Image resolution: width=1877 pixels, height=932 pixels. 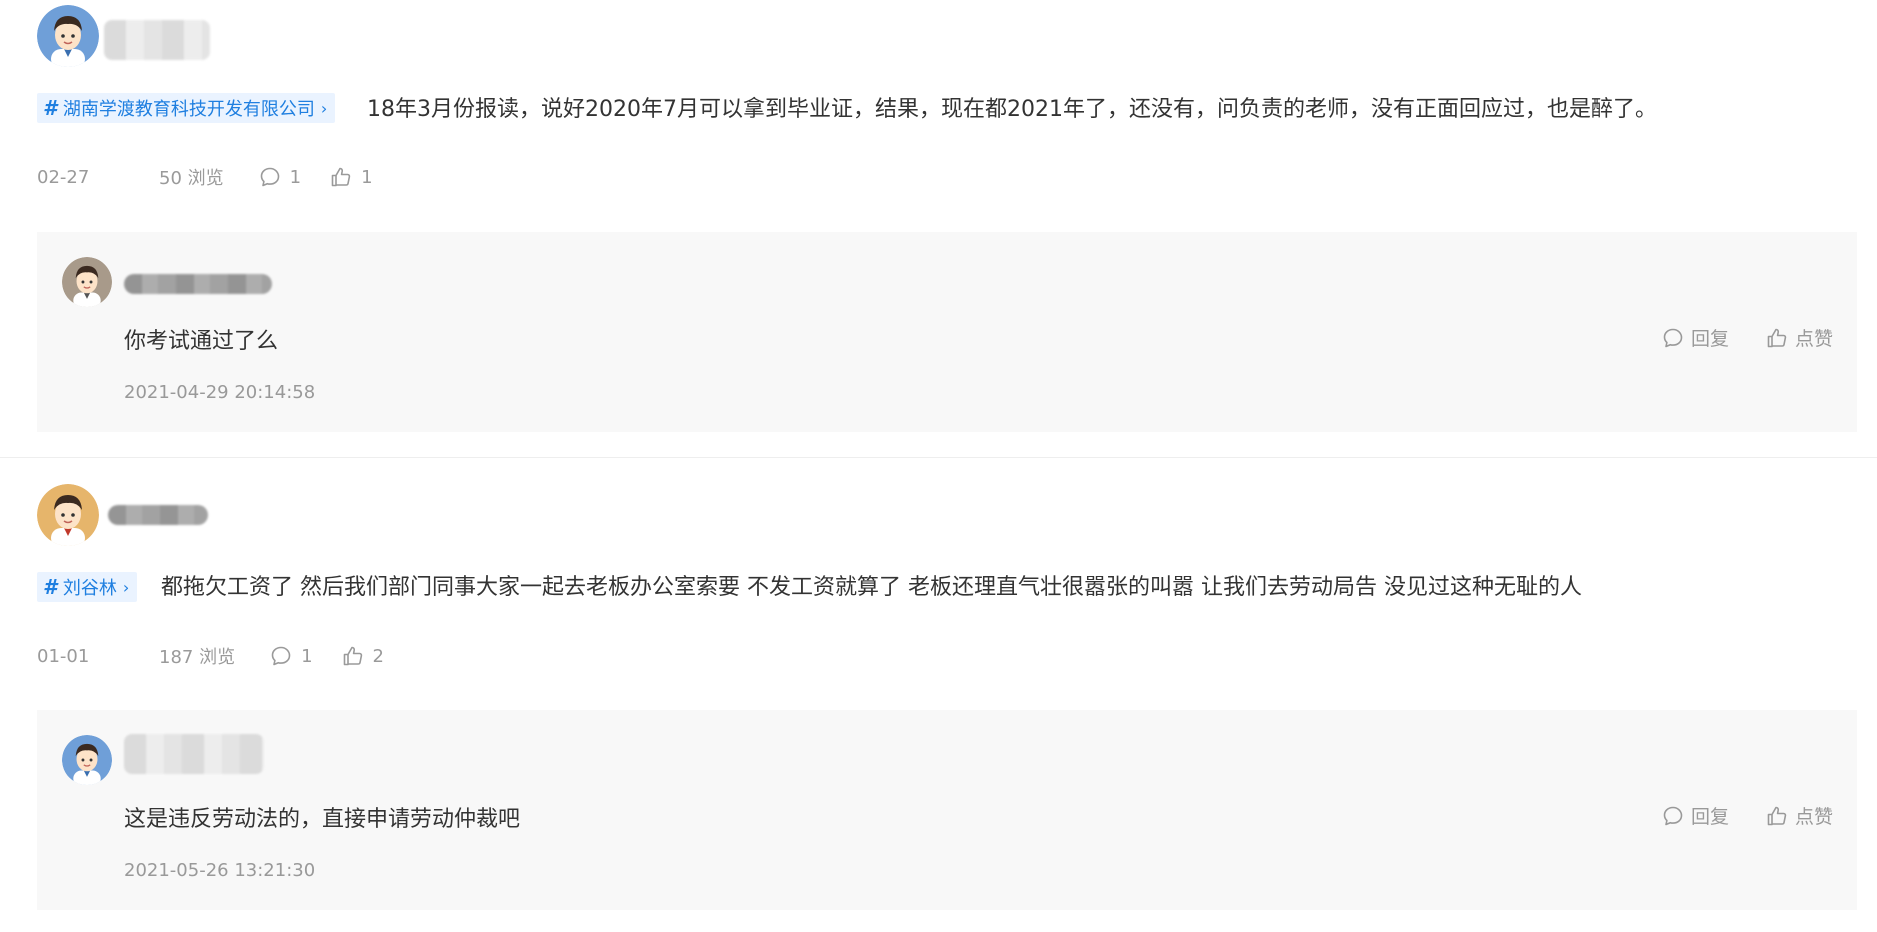 I want to click on post-meta: 02-27 50 浏览 1 1, so click(x=219, y=177).